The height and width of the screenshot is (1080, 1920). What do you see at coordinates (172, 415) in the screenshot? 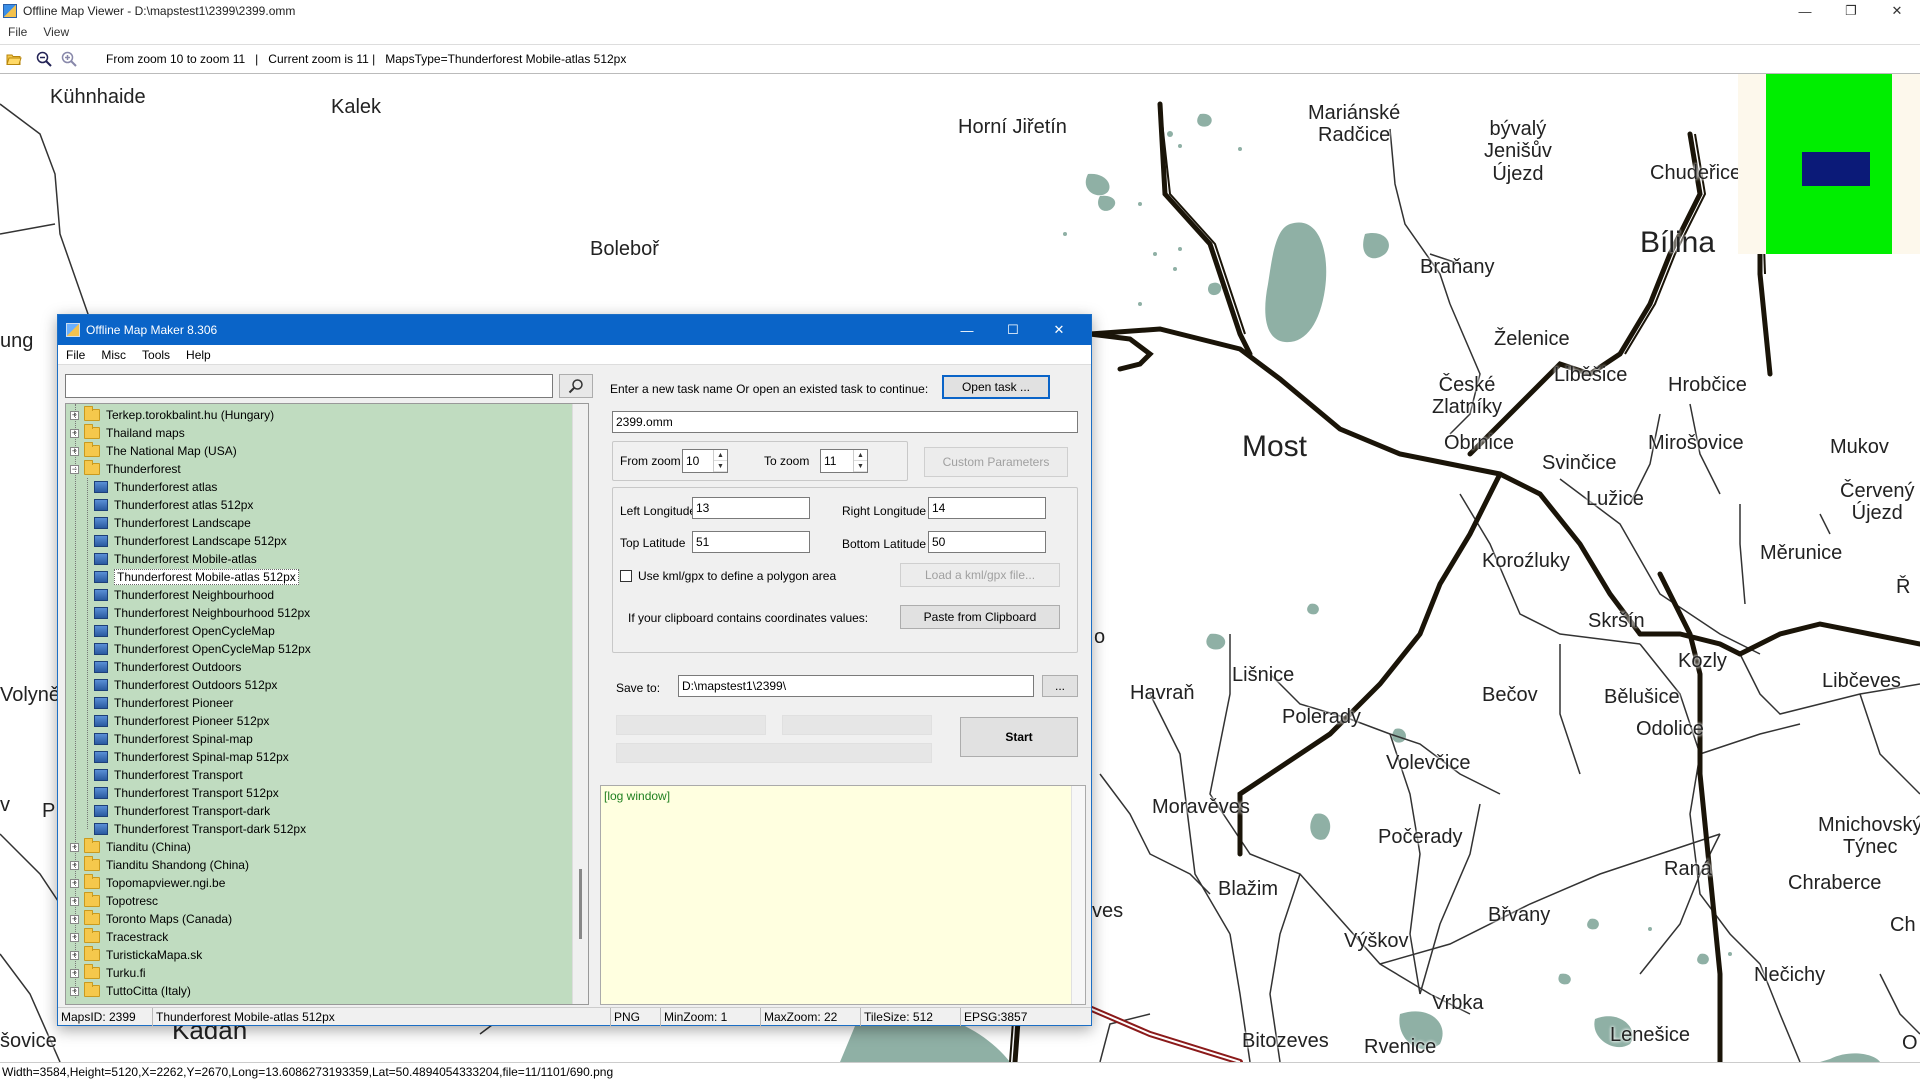
I see `tree-item-folder: + Terkep.torokbalint.hu (Hungary)` at bounding box center [172, 415].